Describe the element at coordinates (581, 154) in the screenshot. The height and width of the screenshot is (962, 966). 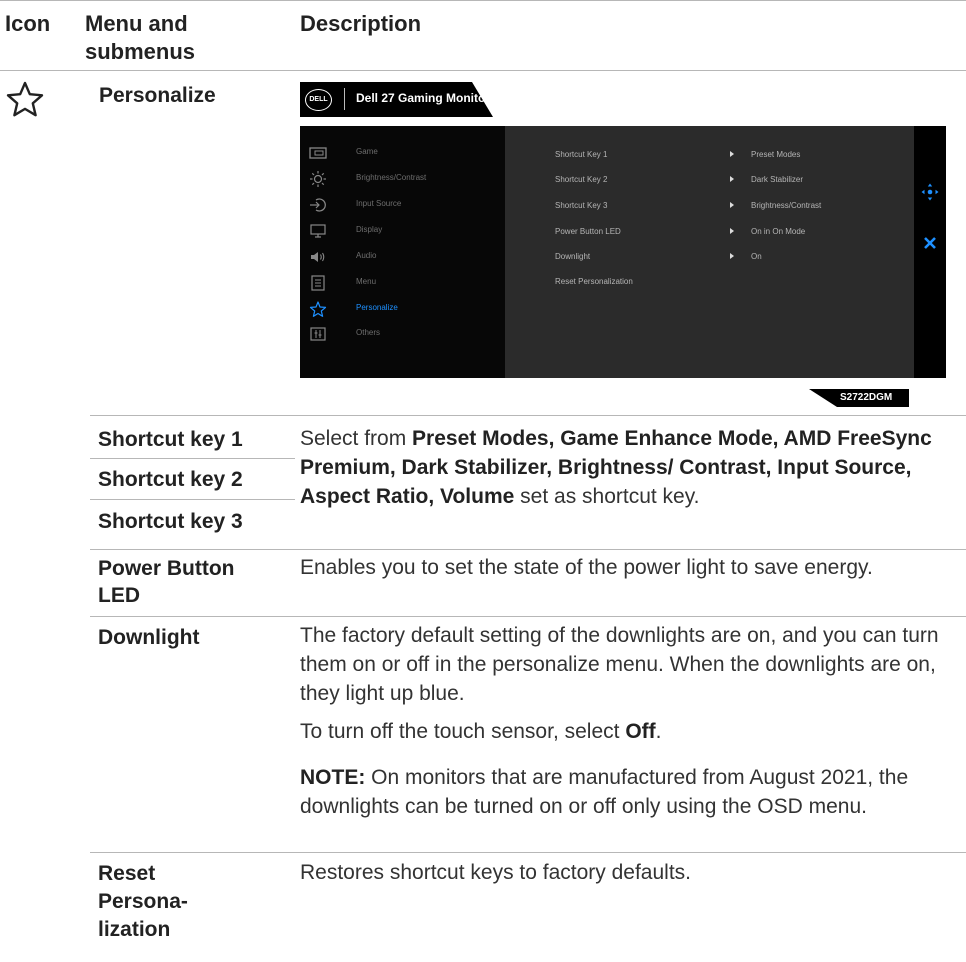
I see `option-shortcut-key-1: Shortcut Key 1` at that location.